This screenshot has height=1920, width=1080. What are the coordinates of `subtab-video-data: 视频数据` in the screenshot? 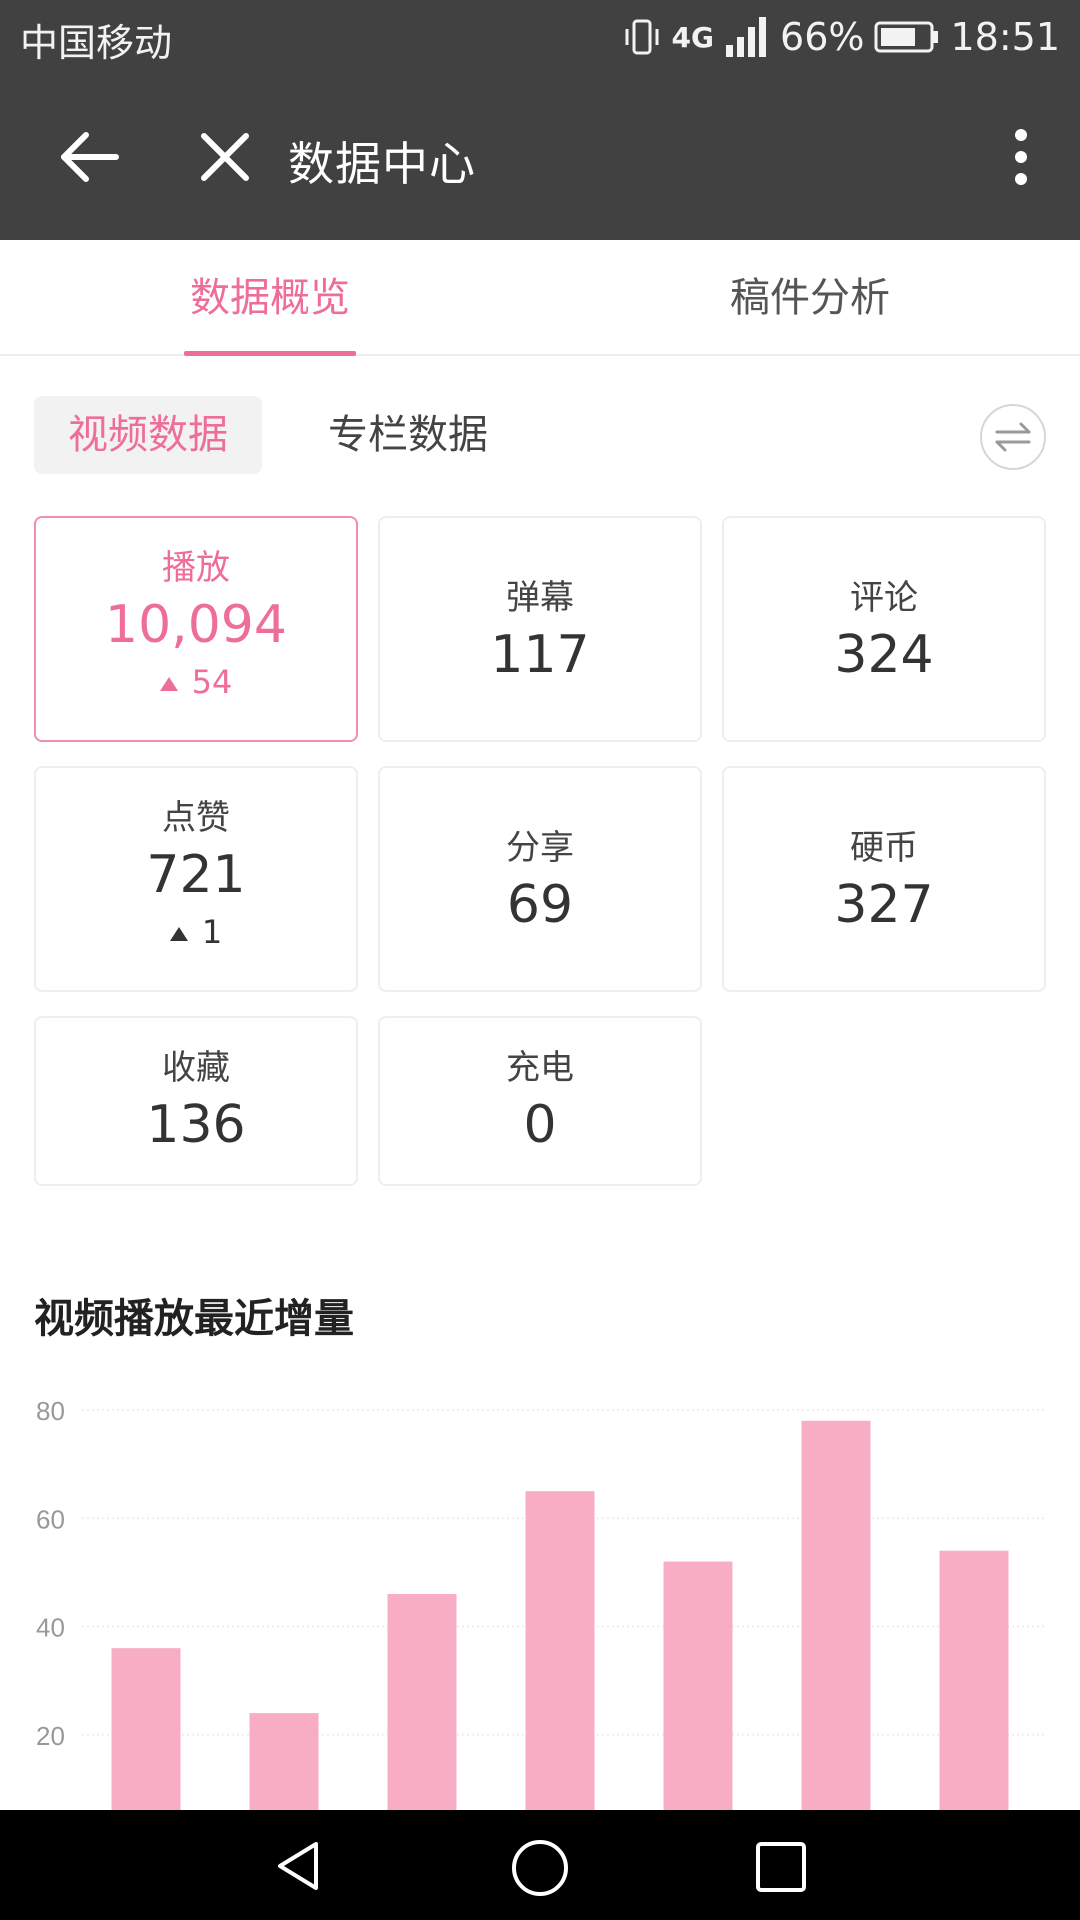 It's located at (148, 435).